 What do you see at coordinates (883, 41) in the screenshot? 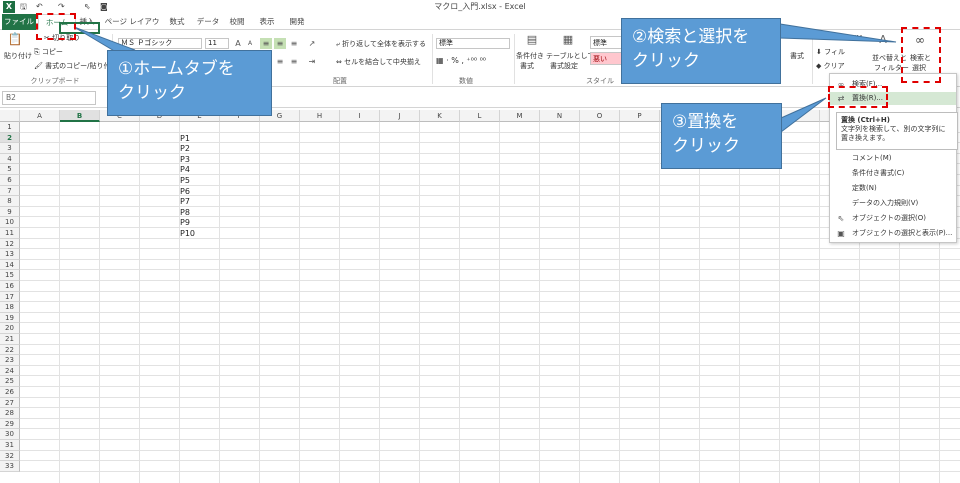
I see `sort-filter-icon: A` at bounding box center [883, 41].